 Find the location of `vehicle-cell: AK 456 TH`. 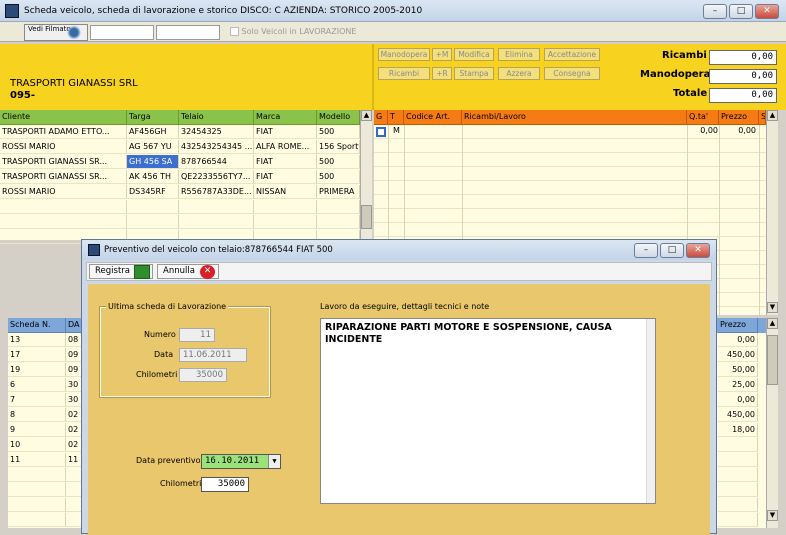

vehicle-cell: AK 456 TH is located at coordinates (153, 177).